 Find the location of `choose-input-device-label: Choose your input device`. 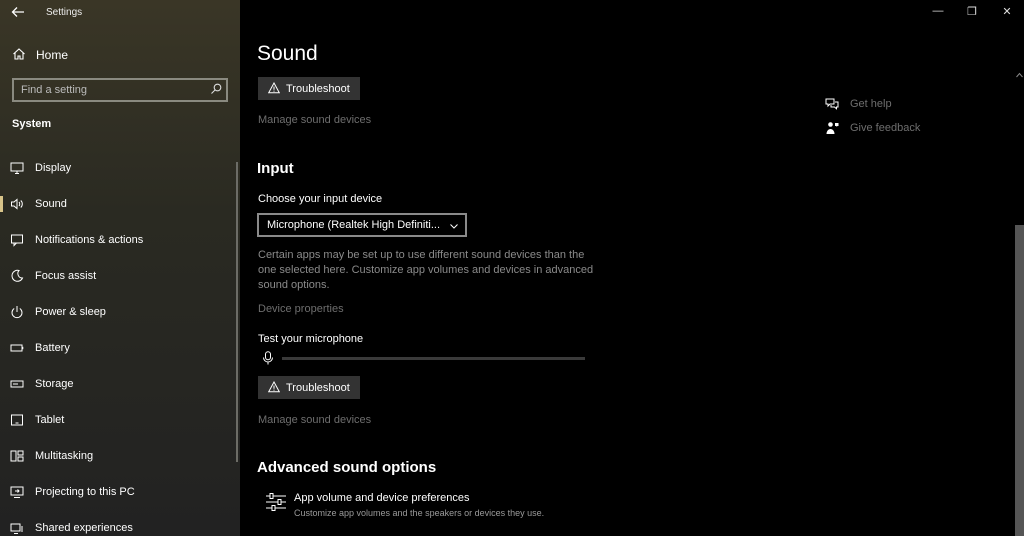

choose-input-device-label: Choose your input device is located at coordinates (320, 199).